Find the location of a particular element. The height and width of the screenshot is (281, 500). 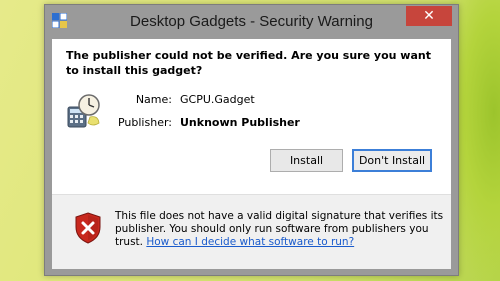

publisher-label: Publisher: is located at coordinates (144, 122).